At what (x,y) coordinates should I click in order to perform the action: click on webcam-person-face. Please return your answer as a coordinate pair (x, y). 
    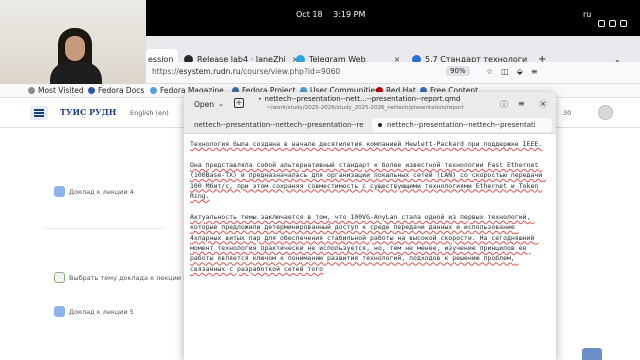
    Looking at the image, I should click on (75, 48).